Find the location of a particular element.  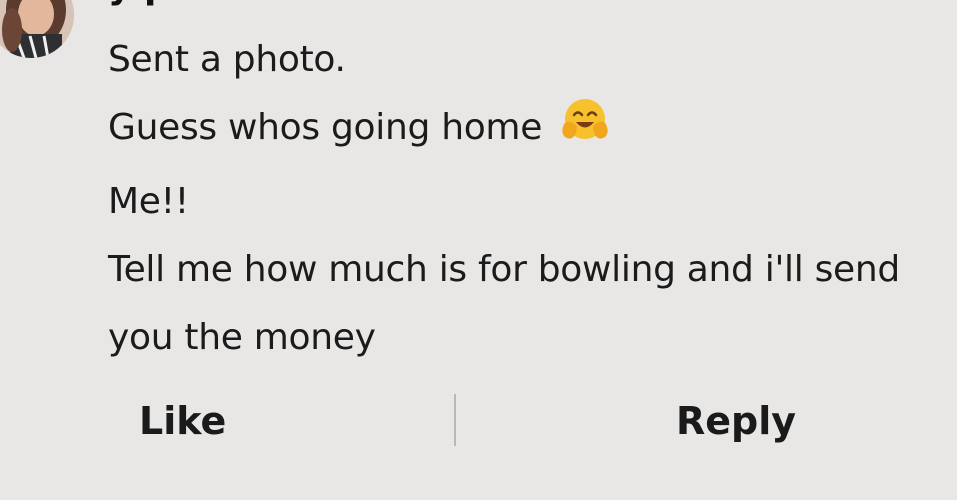

sender-name: y p is located at coordinates (139, 3).